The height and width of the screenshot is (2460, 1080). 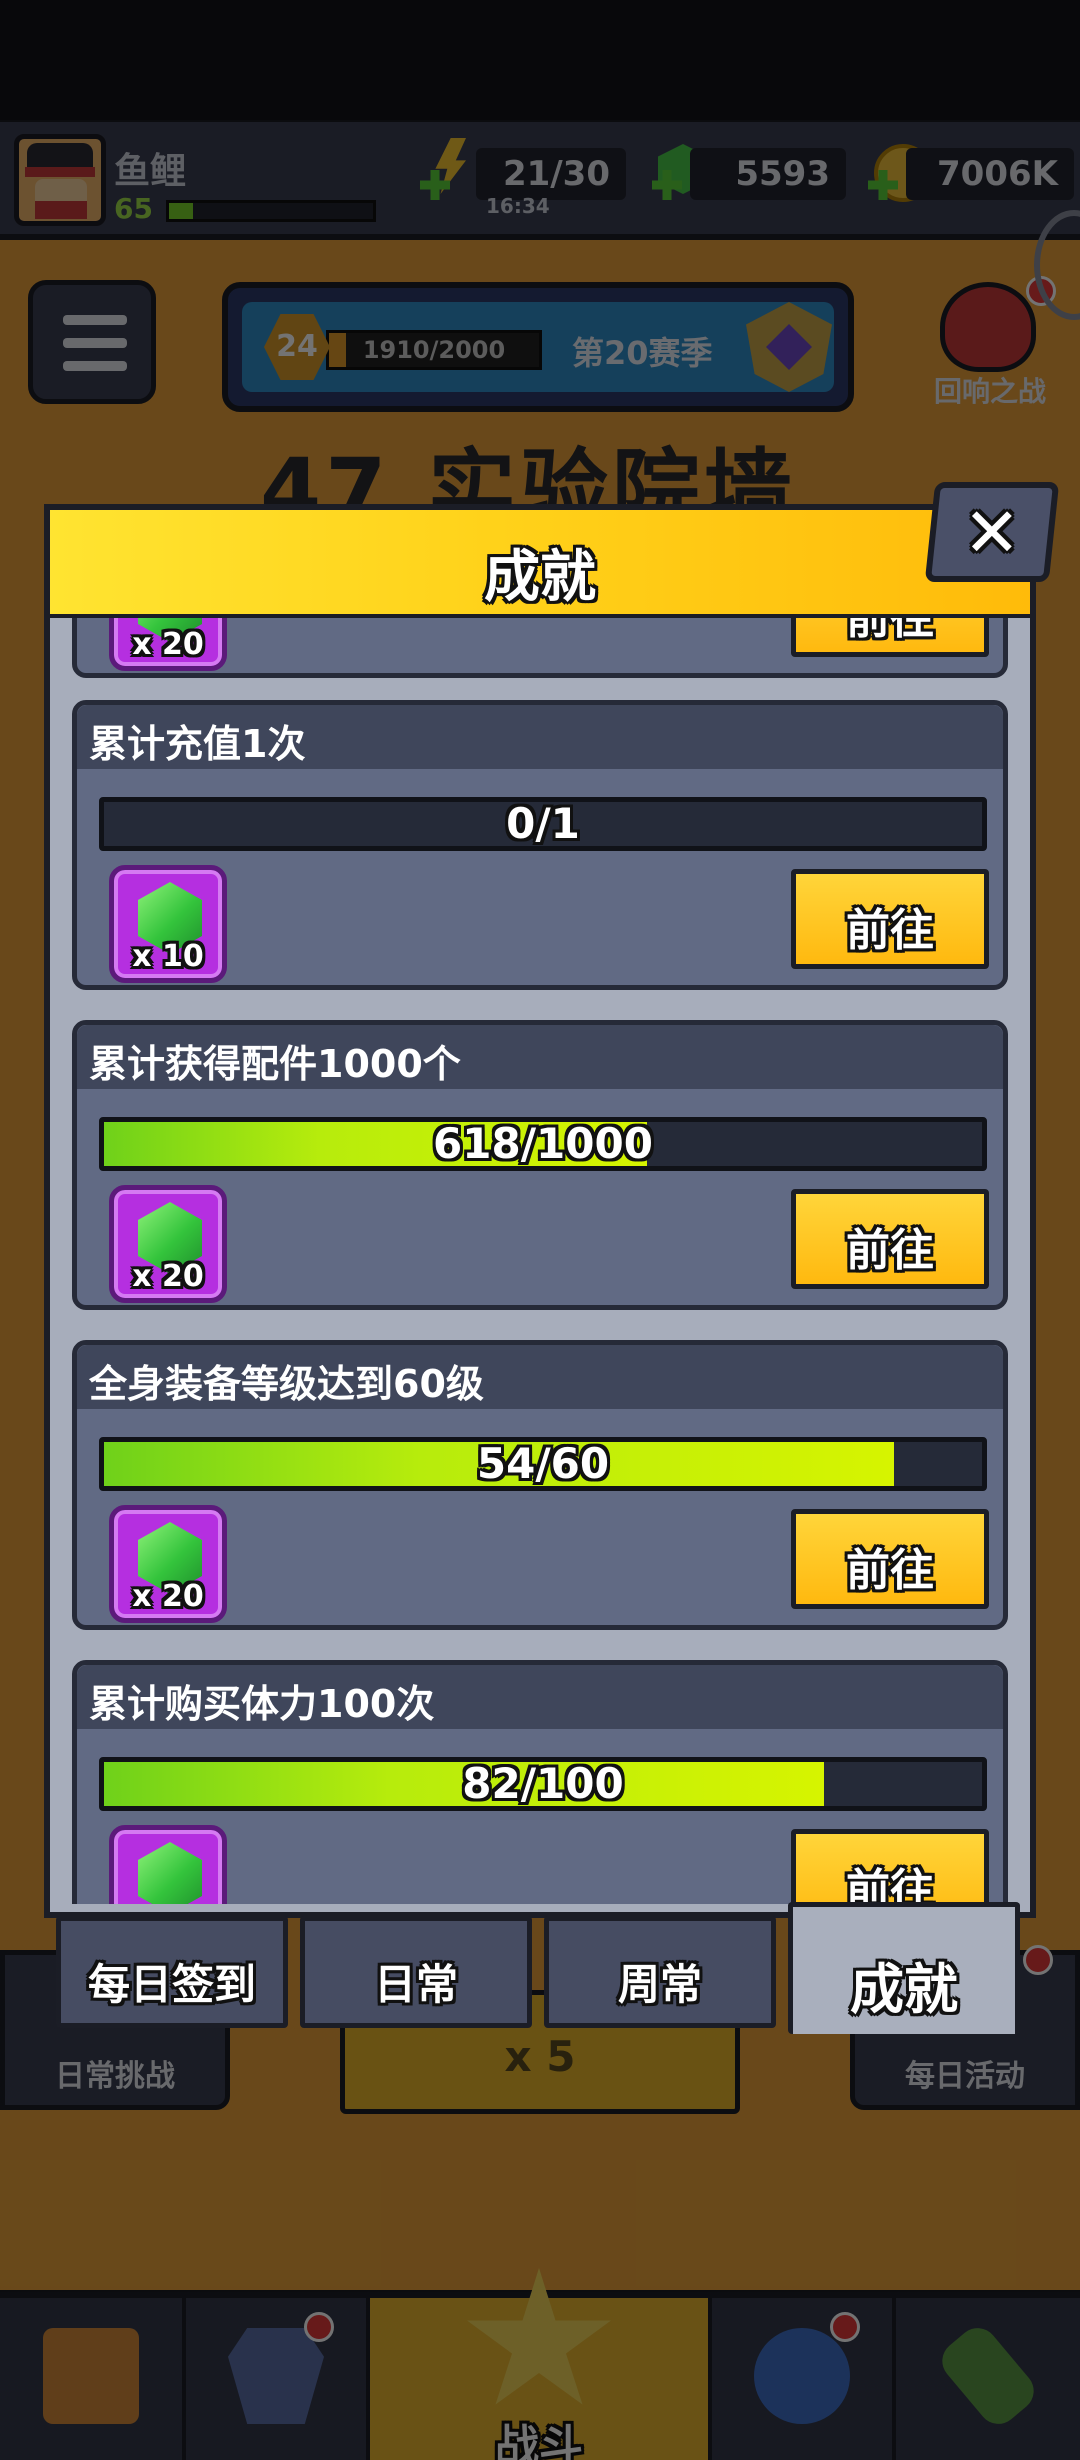 I want to click on reward-item: x 10, so click(x=168, y=924).